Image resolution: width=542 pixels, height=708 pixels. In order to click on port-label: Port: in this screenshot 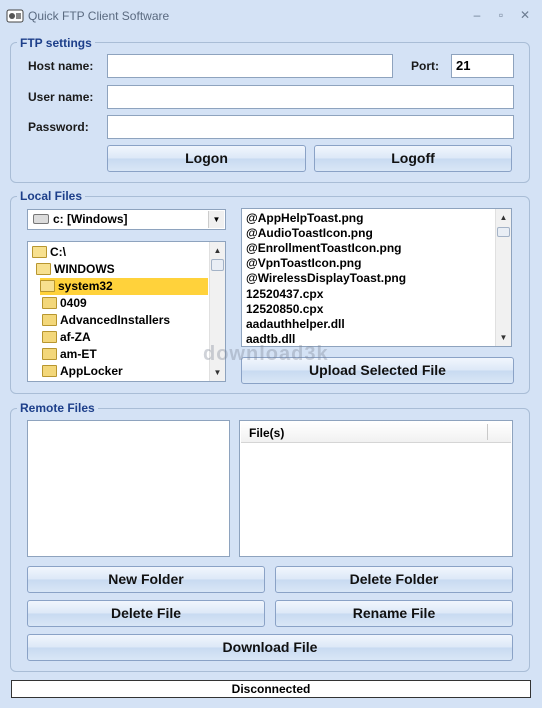, I will do `click(425, 66)`.